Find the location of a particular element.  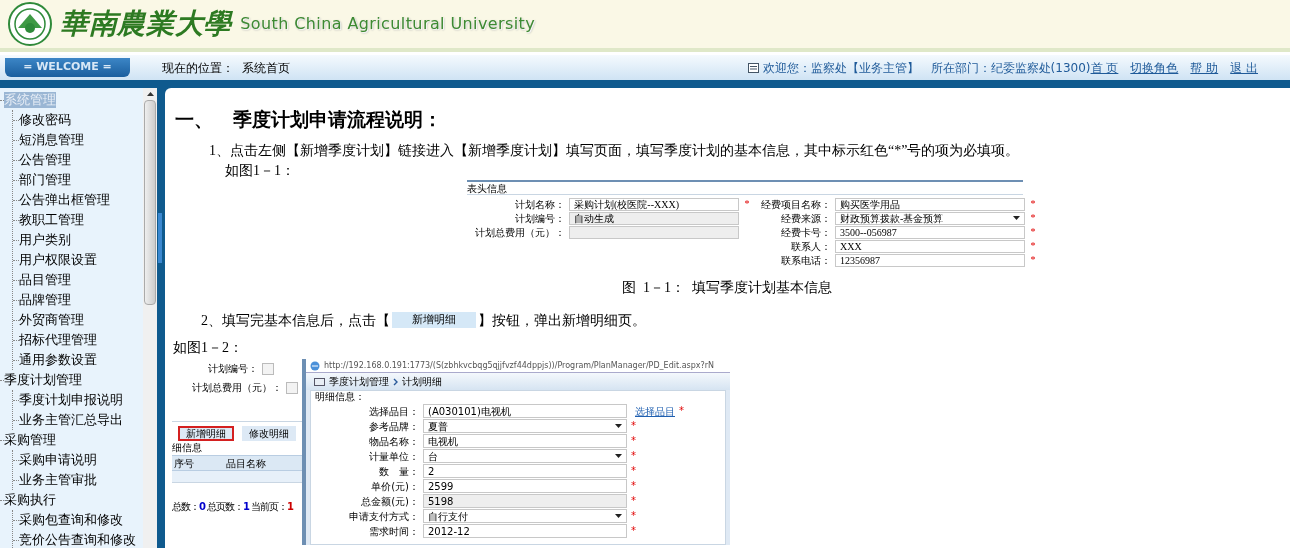

location-label: 现在的位置： is located at coordinates (198, 68).